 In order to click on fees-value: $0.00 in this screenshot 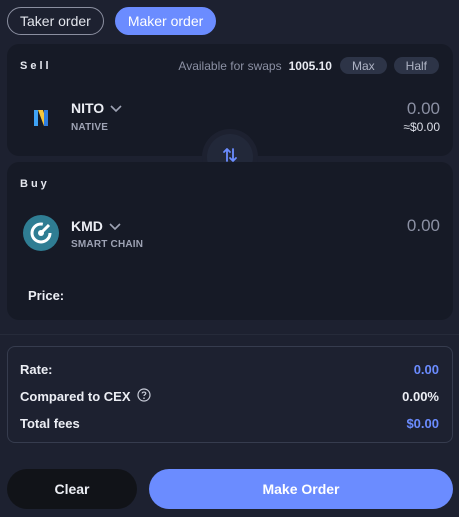, I will do `click(422, 423)`.